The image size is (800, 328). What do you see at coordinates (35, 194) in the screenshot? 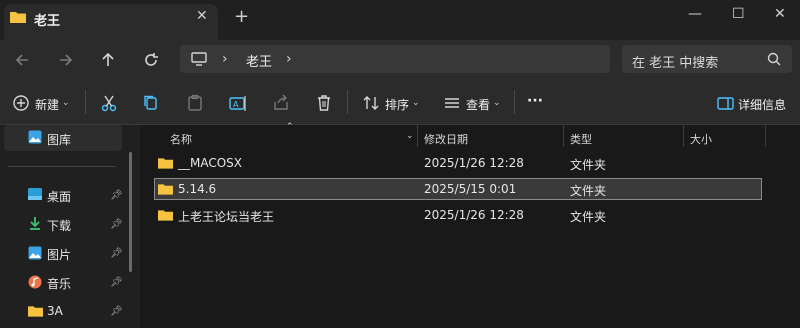
I see `desktop-icon` at bounding box center [35, 194].